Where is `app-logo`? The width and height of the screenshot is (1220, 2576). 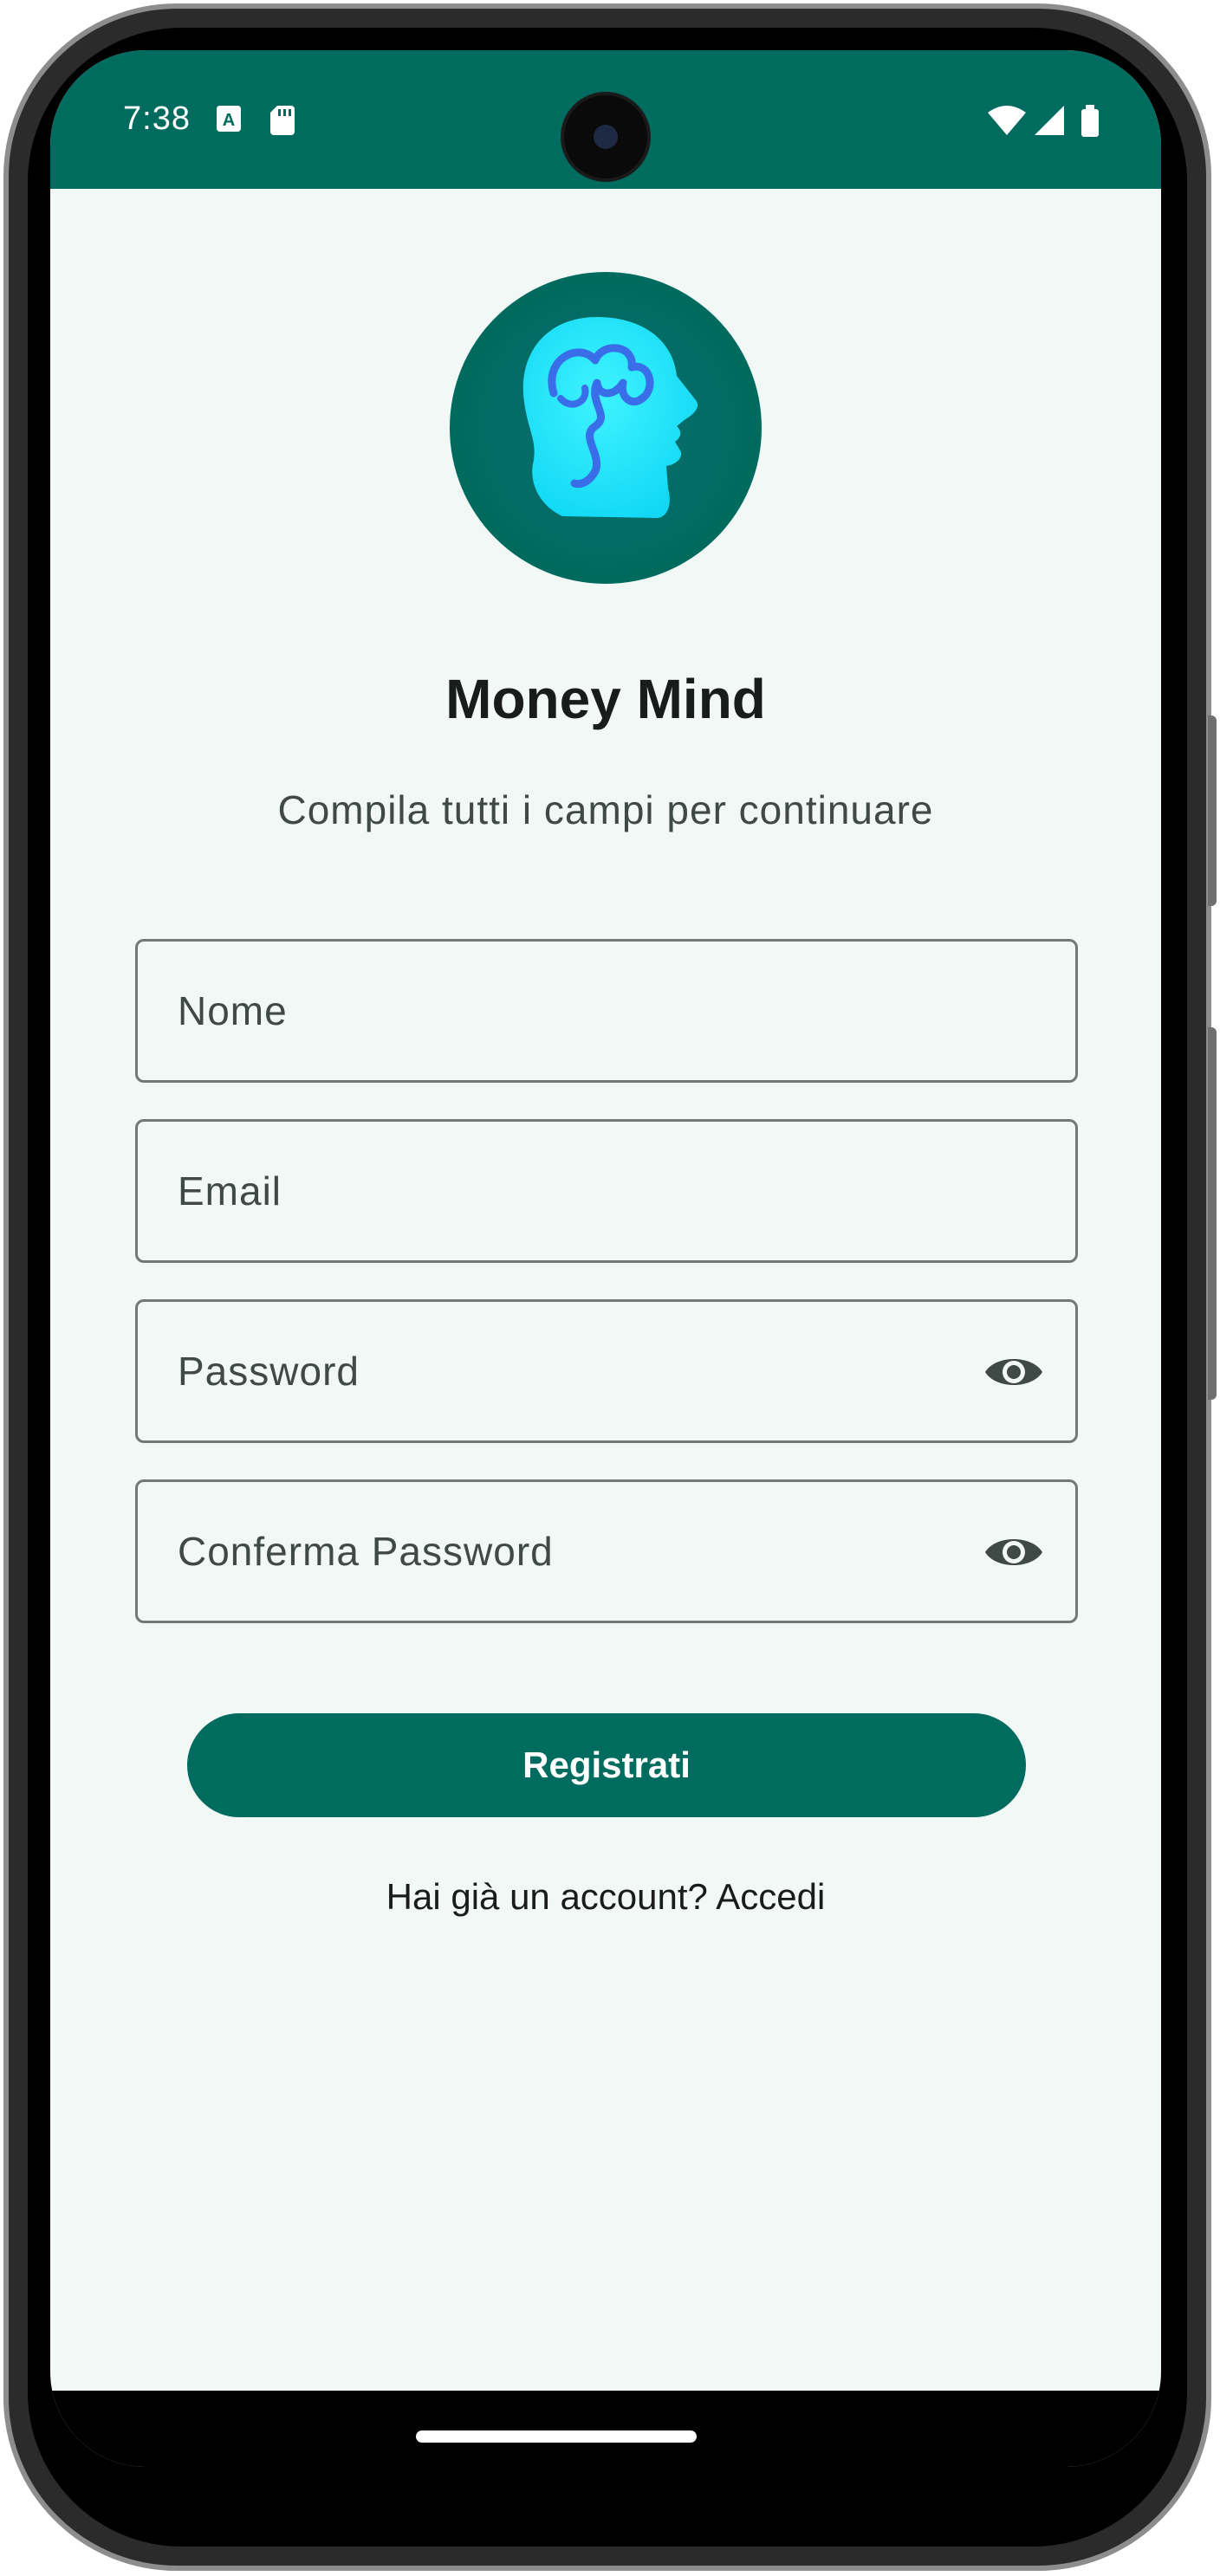 app-logo is located at coordinates (606, 428).